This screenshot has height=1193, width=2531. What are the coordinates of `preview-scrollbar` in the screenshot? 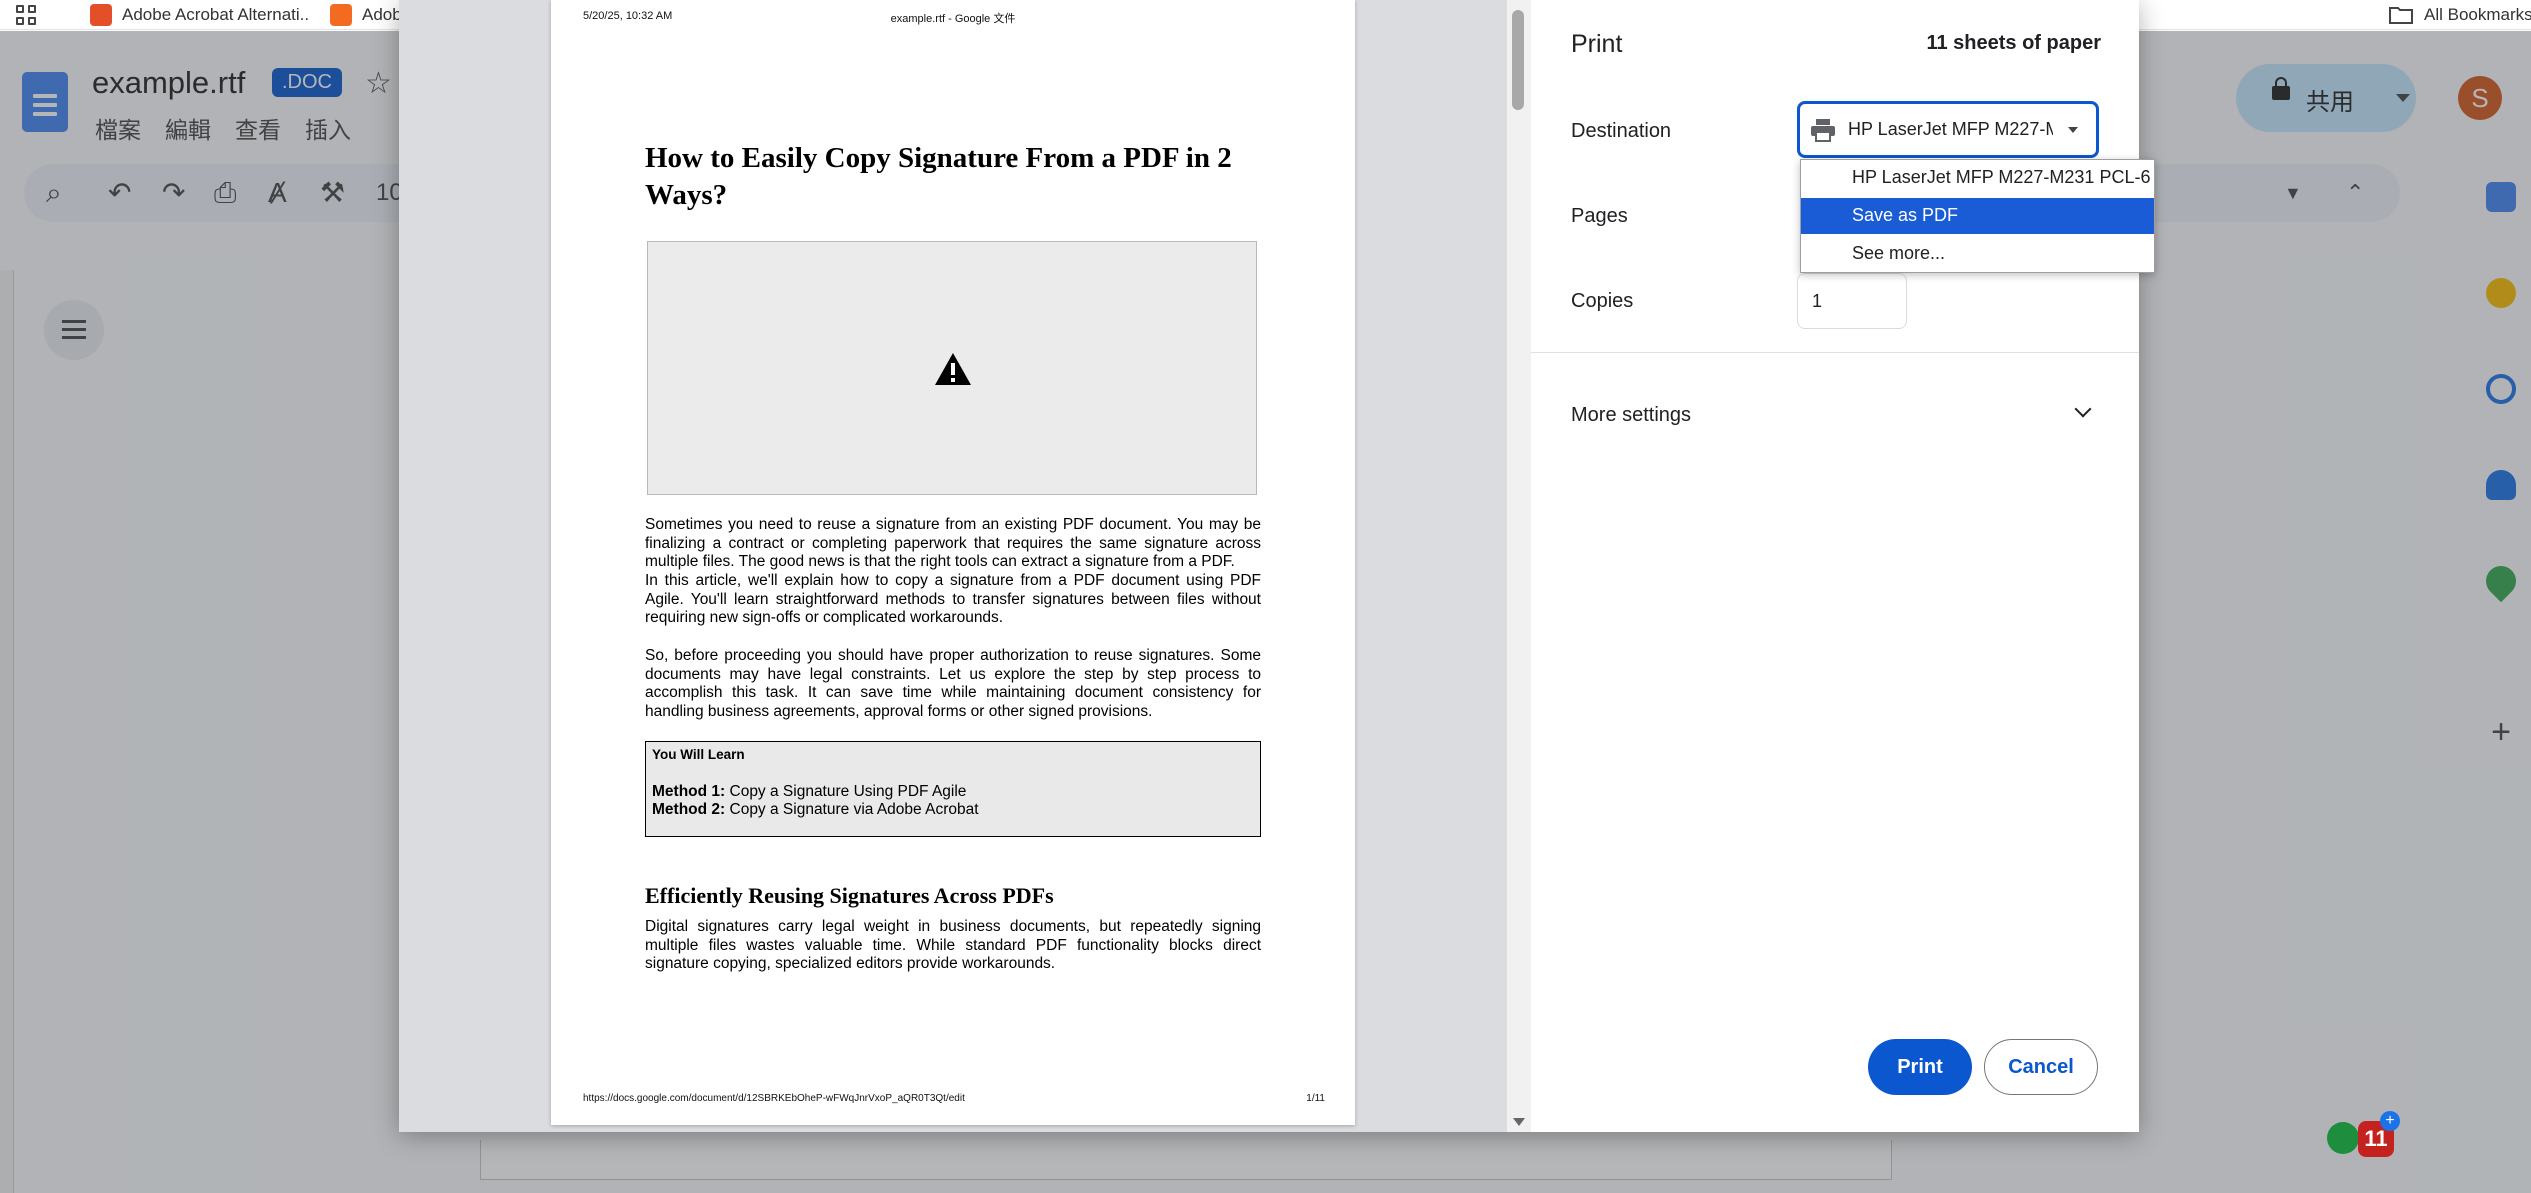 It's located at (1519, 566).